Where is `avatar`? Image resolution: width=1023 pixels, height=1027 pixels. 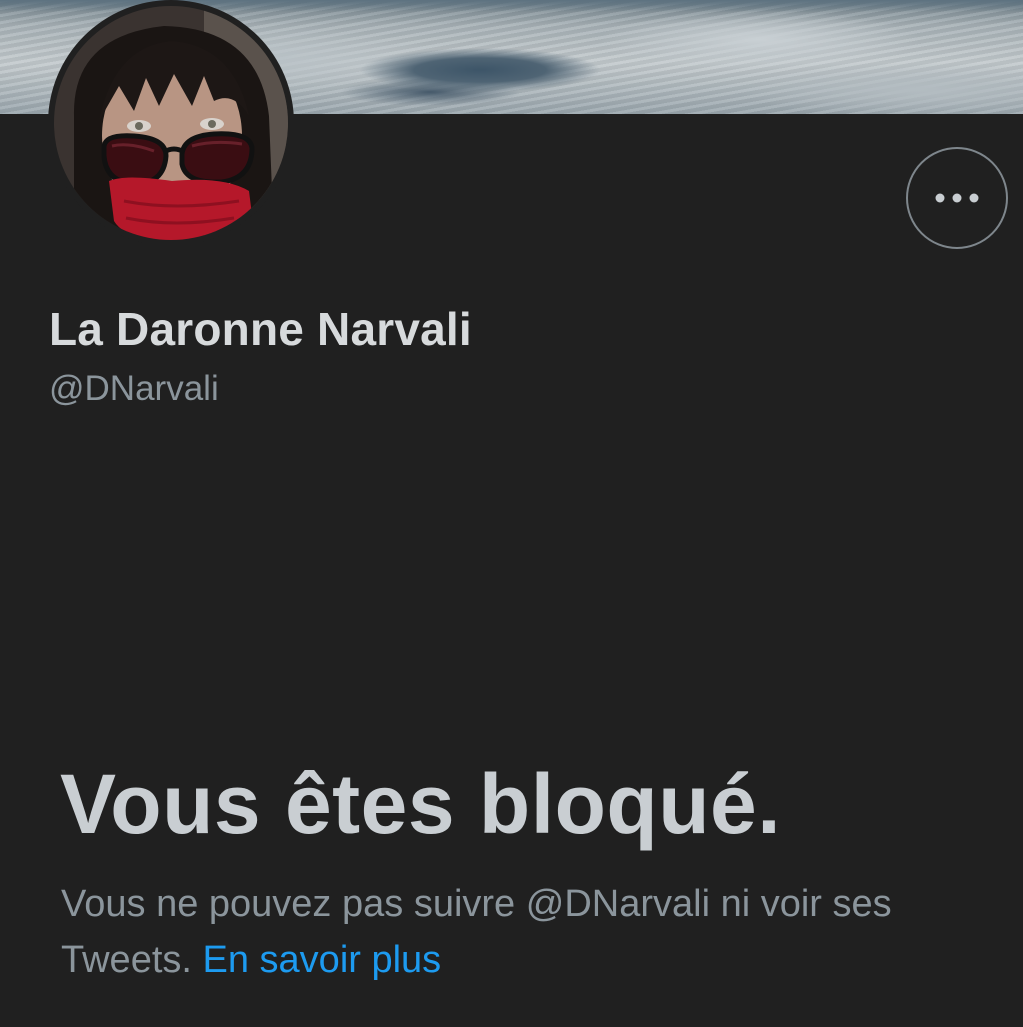 avatar is located at coordinates (171, 123).